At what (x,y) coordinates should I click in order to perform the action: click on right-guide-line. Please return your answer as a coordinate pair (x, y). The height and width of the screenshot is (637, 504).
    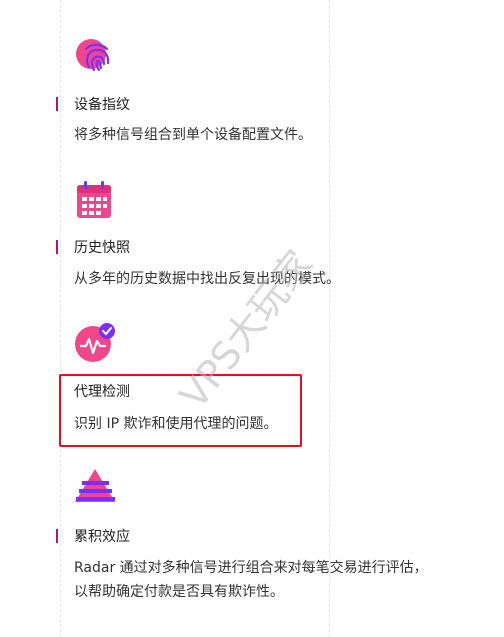
    Looking at the image, I should click on (329, 318).